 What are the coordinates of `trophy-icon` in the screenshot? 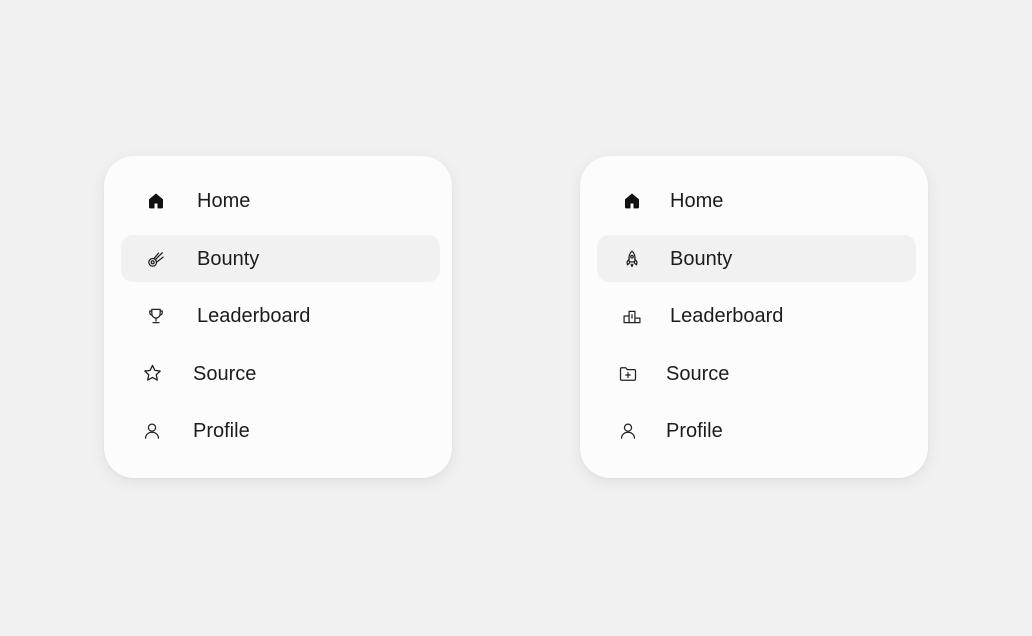 It's located at (156, 316).